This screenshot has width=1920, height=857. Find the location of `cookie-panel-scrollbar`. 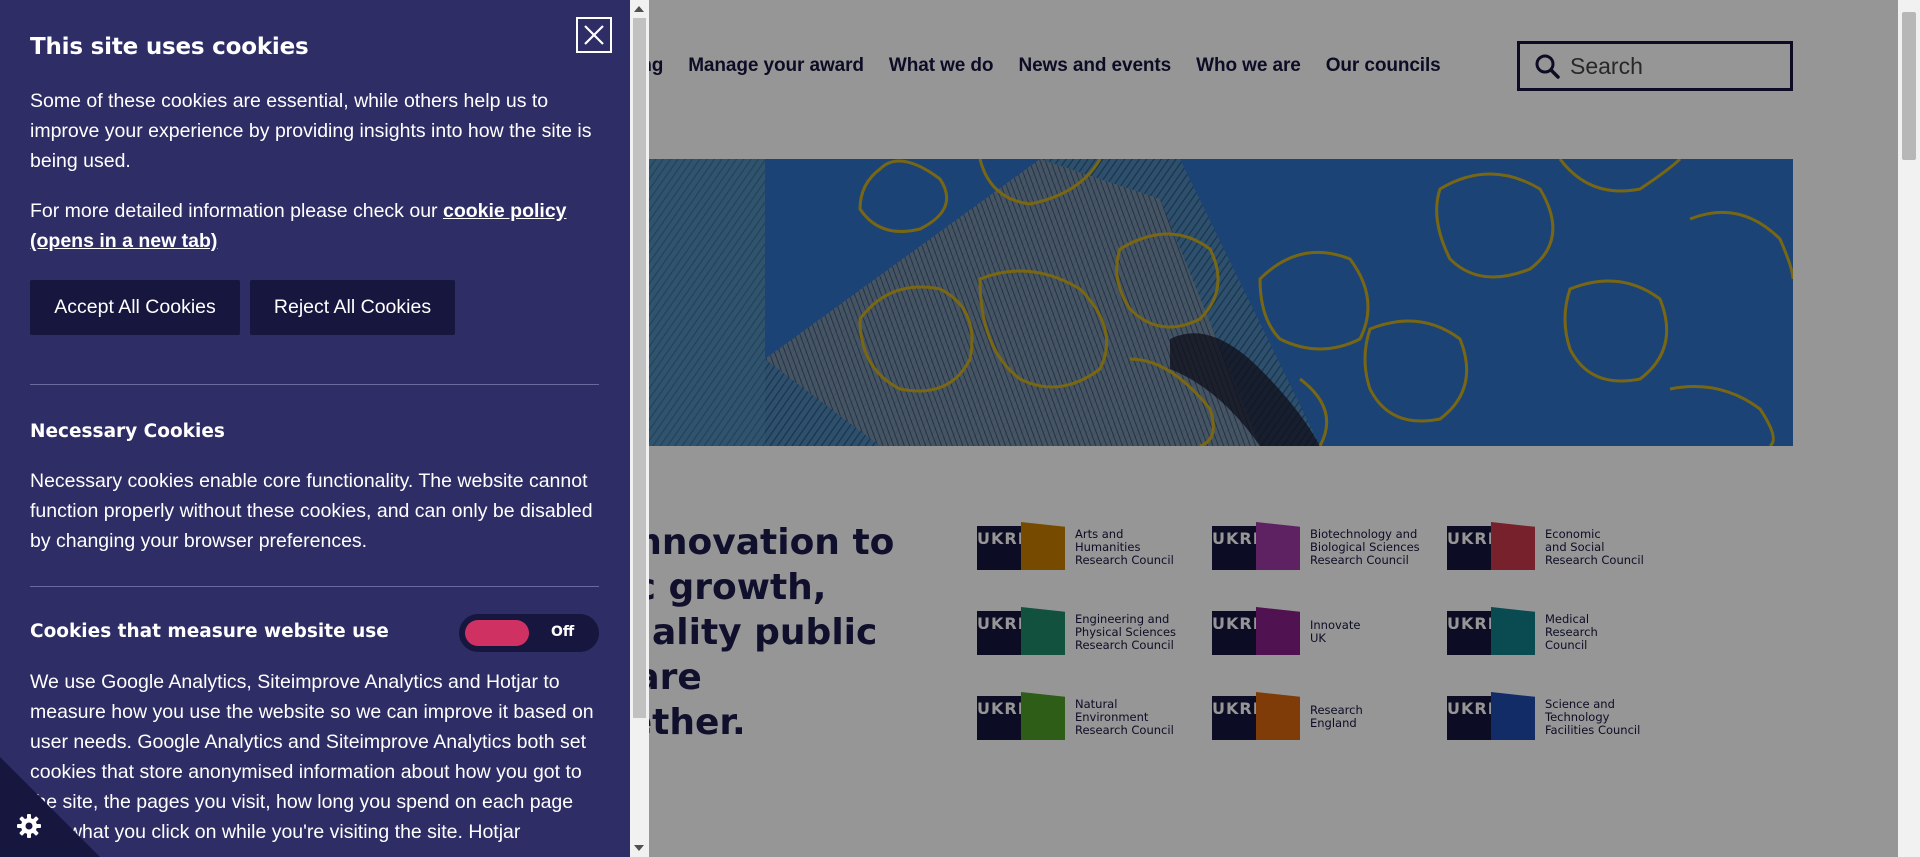

cookie-panel-scrollbar is located at coordinates (639, 428).